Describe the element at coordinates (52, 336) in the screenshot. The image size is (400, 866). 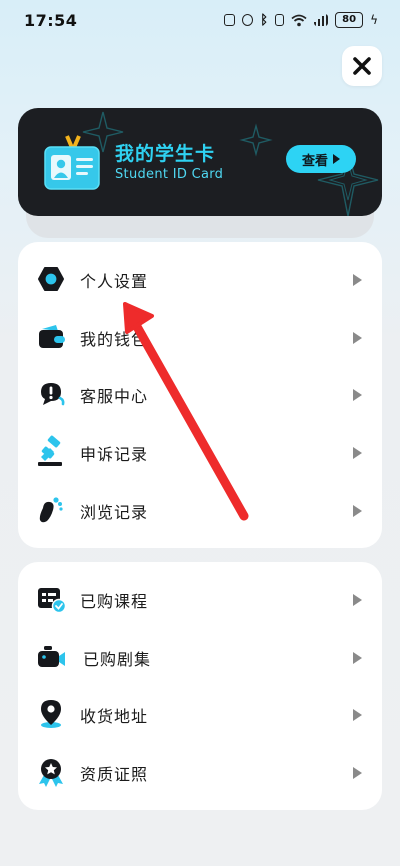
I see `wallet-icon` at that location.